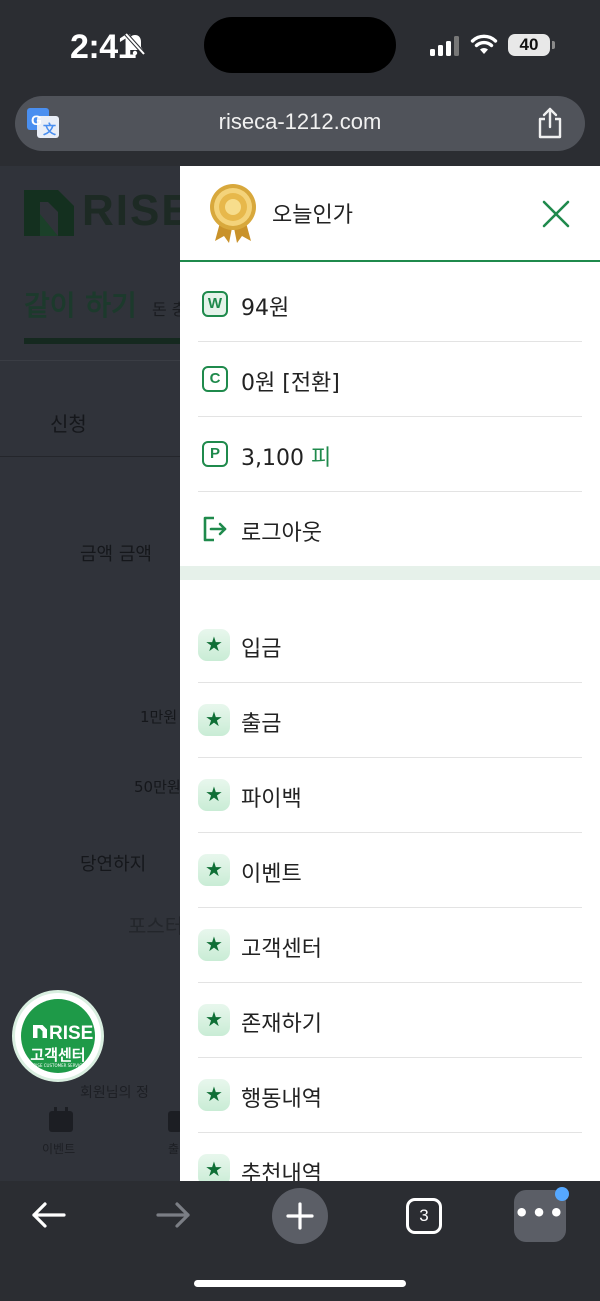 The image size is (600, 1301). I want to click on url-text: riseca-1212.com, so click(300, 122).